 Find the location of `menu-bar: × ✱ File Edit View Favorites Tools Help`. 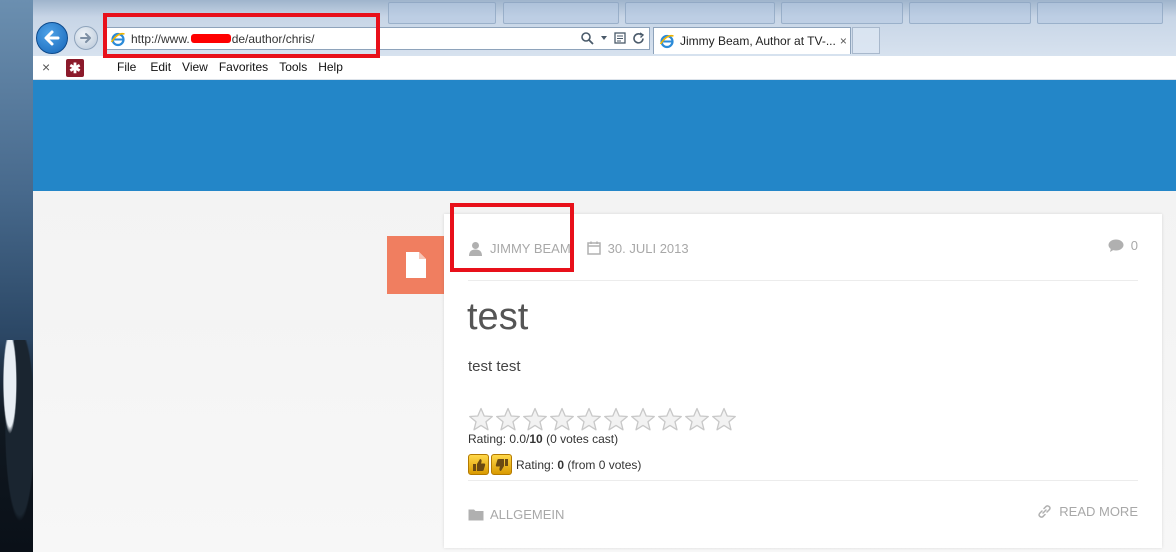

menu-bar: × ✱ File Edit View Favorites Tools Help is located at coordinates (604, 68).